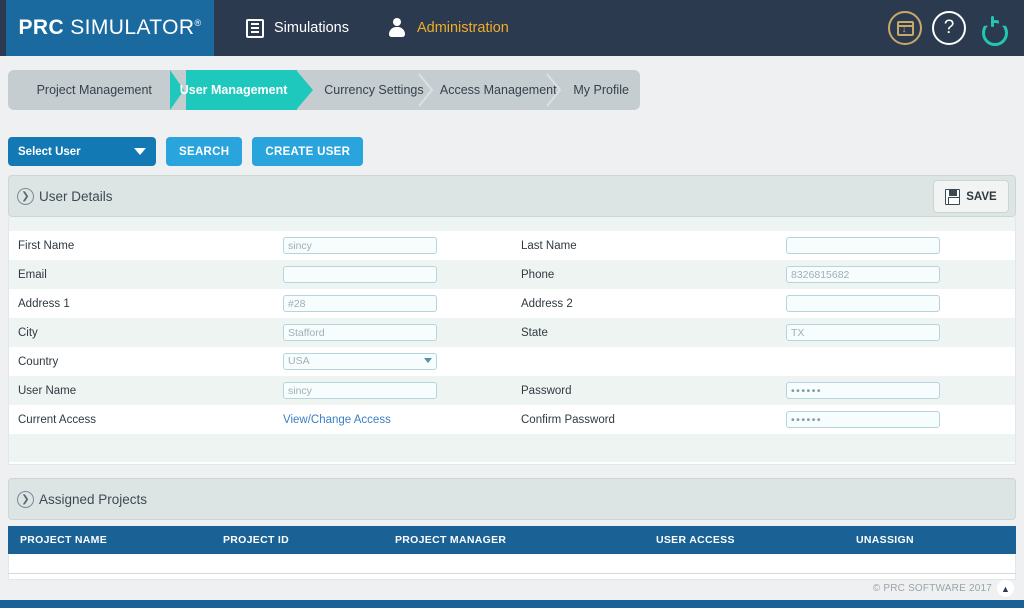 This screenshot has height=608, width=1024. I want to click on topnav-label-simulations: Simulations, so click(311, 28).